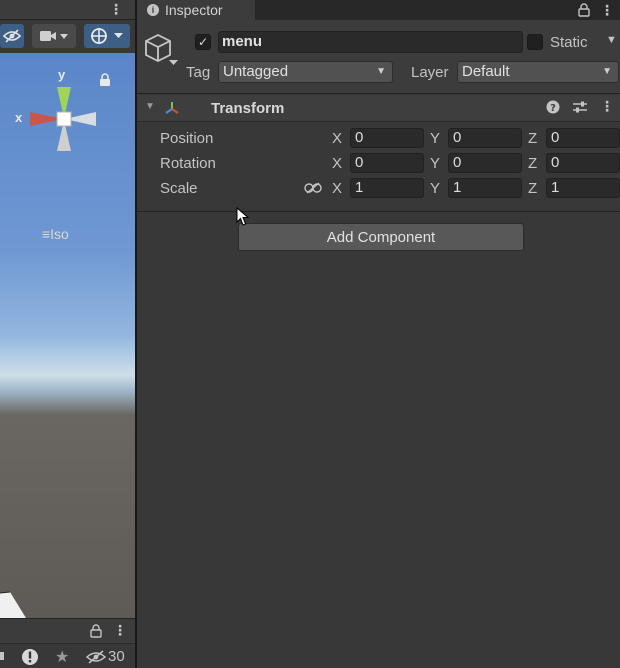 The width and height of the screenshot is (620, 668). What do you see at coordinates (256, 71) in the screenshot?
I see `tag-value: Untagged` at bounding box center [256, 71].